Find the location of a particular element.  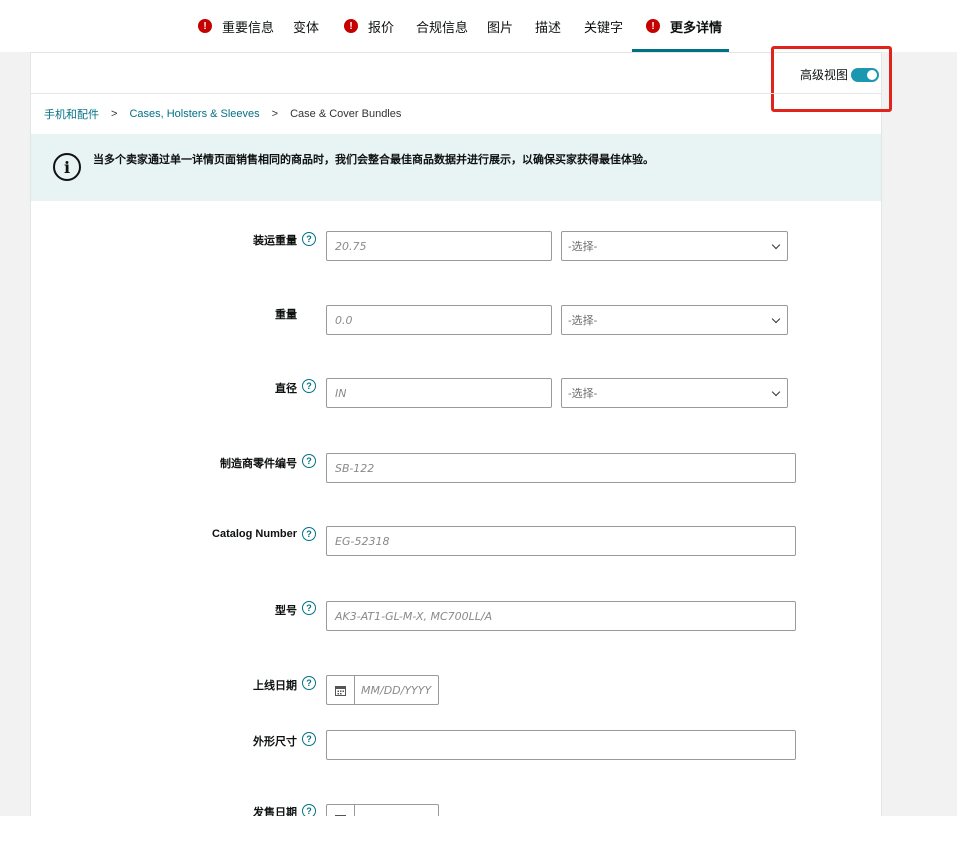

release-date-picker is located at coordinates (382, 810).